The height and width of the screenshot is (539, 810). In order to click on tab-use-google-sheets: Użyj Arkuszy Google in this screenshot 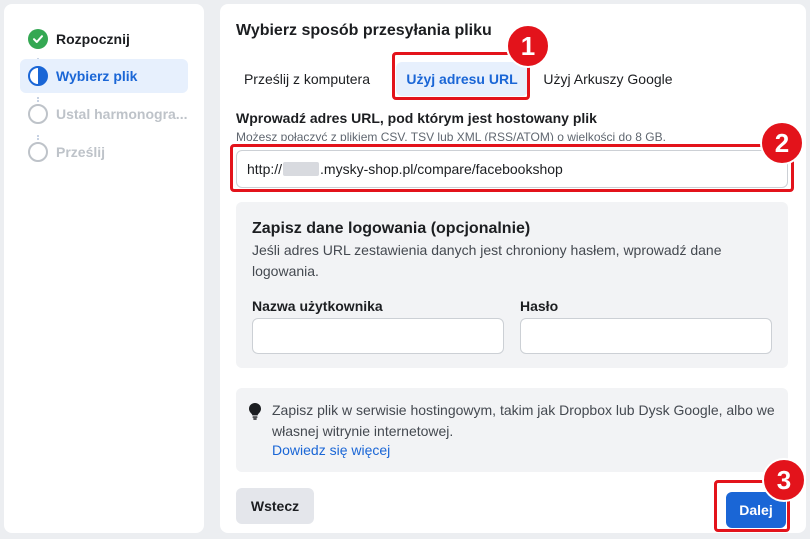, I will do `click(608, 79)`.